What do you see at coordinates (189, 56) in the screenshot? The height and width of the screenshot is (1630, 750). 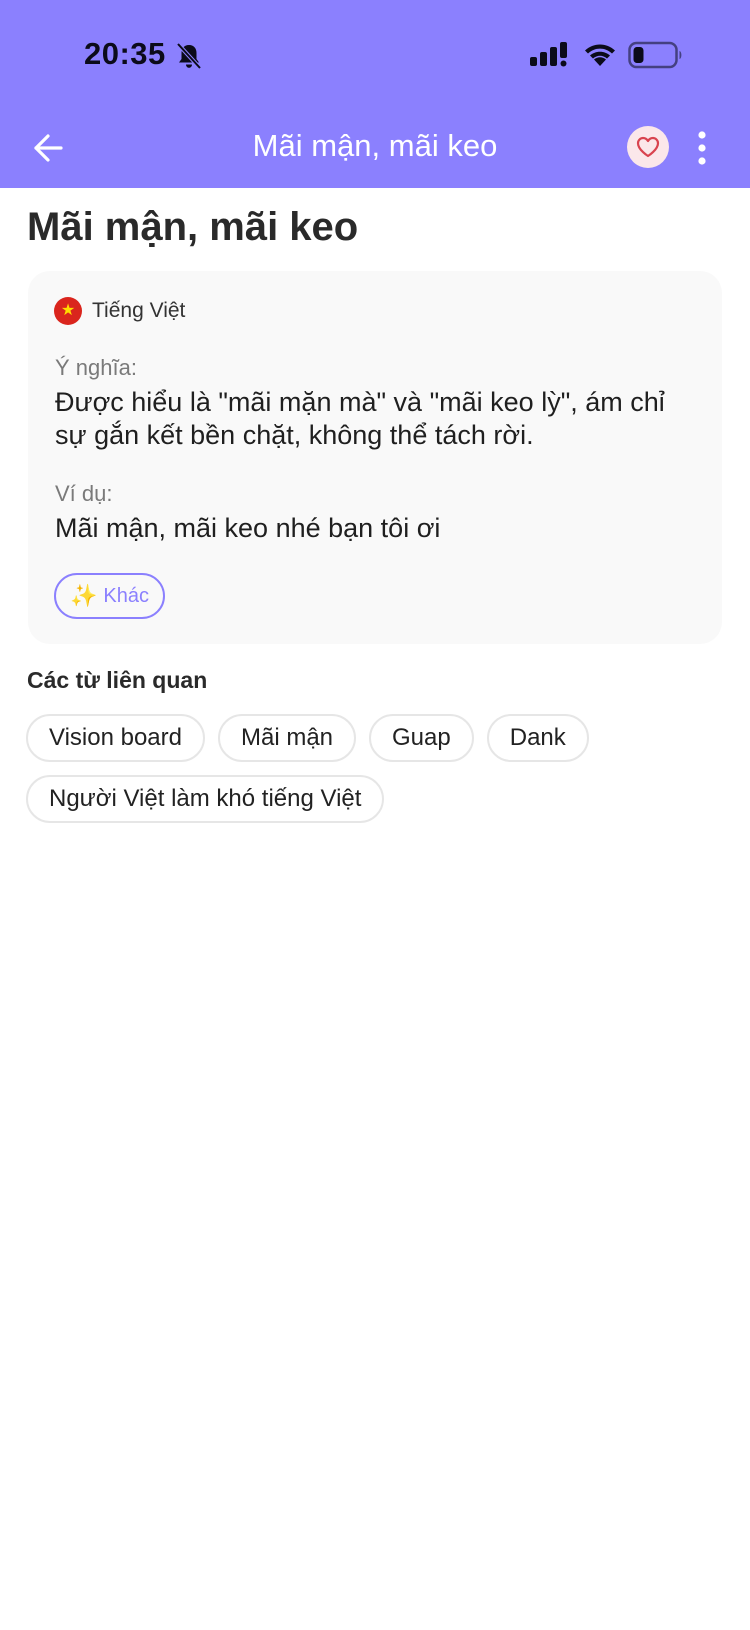 I see `bell-off-icon` at bounding box center [189, 56].